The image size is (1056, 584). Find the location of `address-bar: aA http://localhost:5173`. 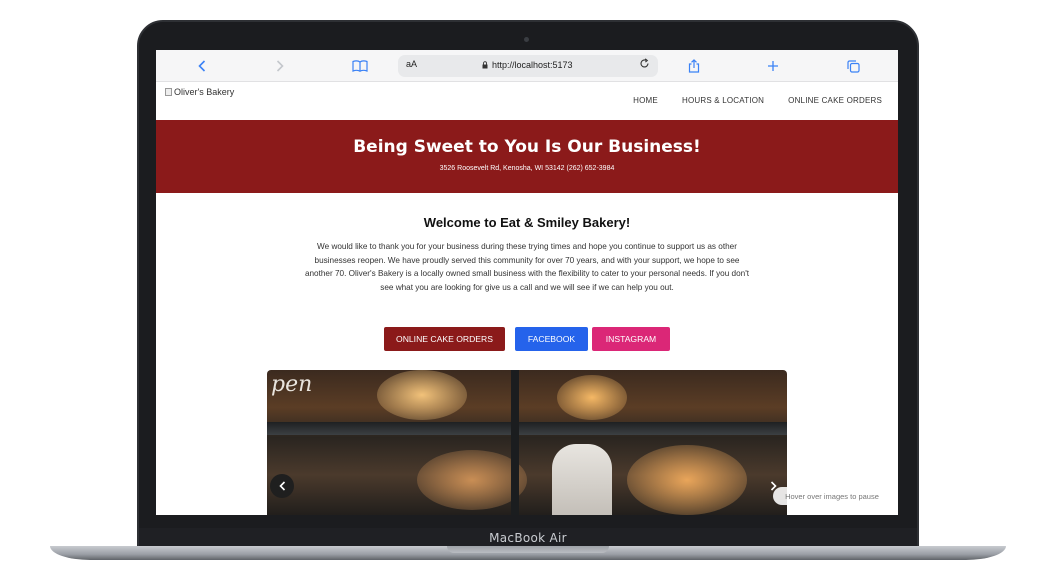

address-bar: aA http://localhost:5173 is located at coordinates (528, 66).